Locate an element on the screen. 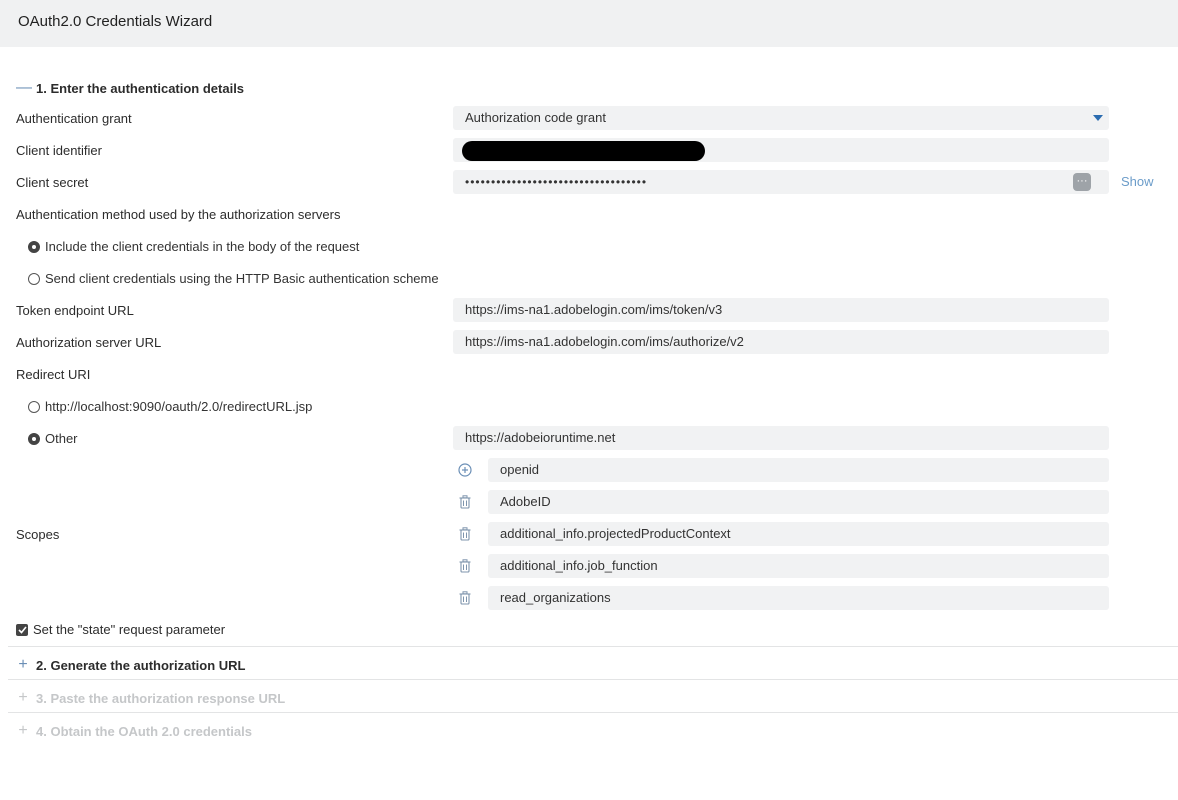 This screenshot has height=800, width=1178. scope-value: AdobeID is located at coordinates (525, 501).